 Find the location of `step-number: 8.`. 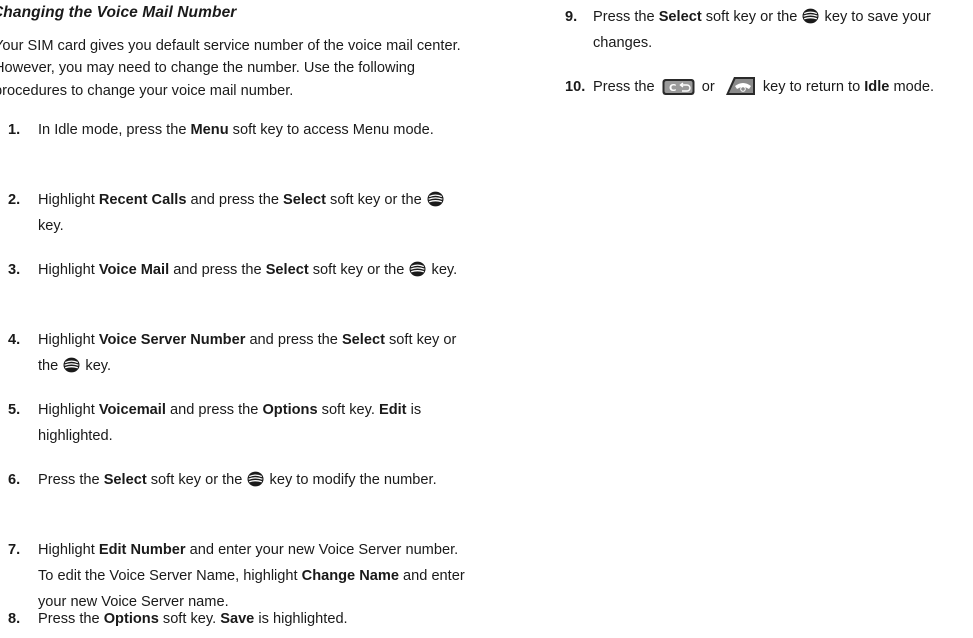

step-number: 8. is located at coordinates (14, 619).